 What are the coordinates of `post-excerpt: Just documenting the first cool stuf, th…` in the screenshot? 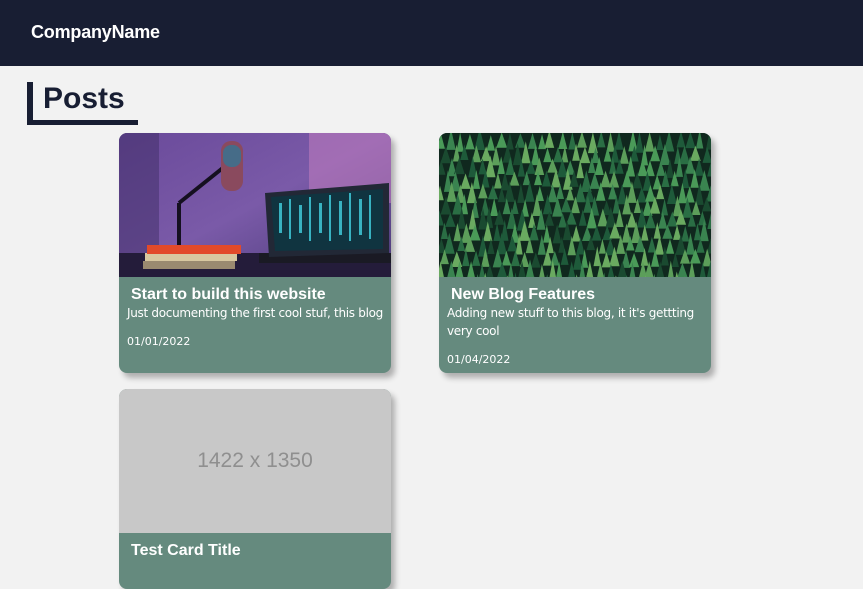 It's located at (256, 313).